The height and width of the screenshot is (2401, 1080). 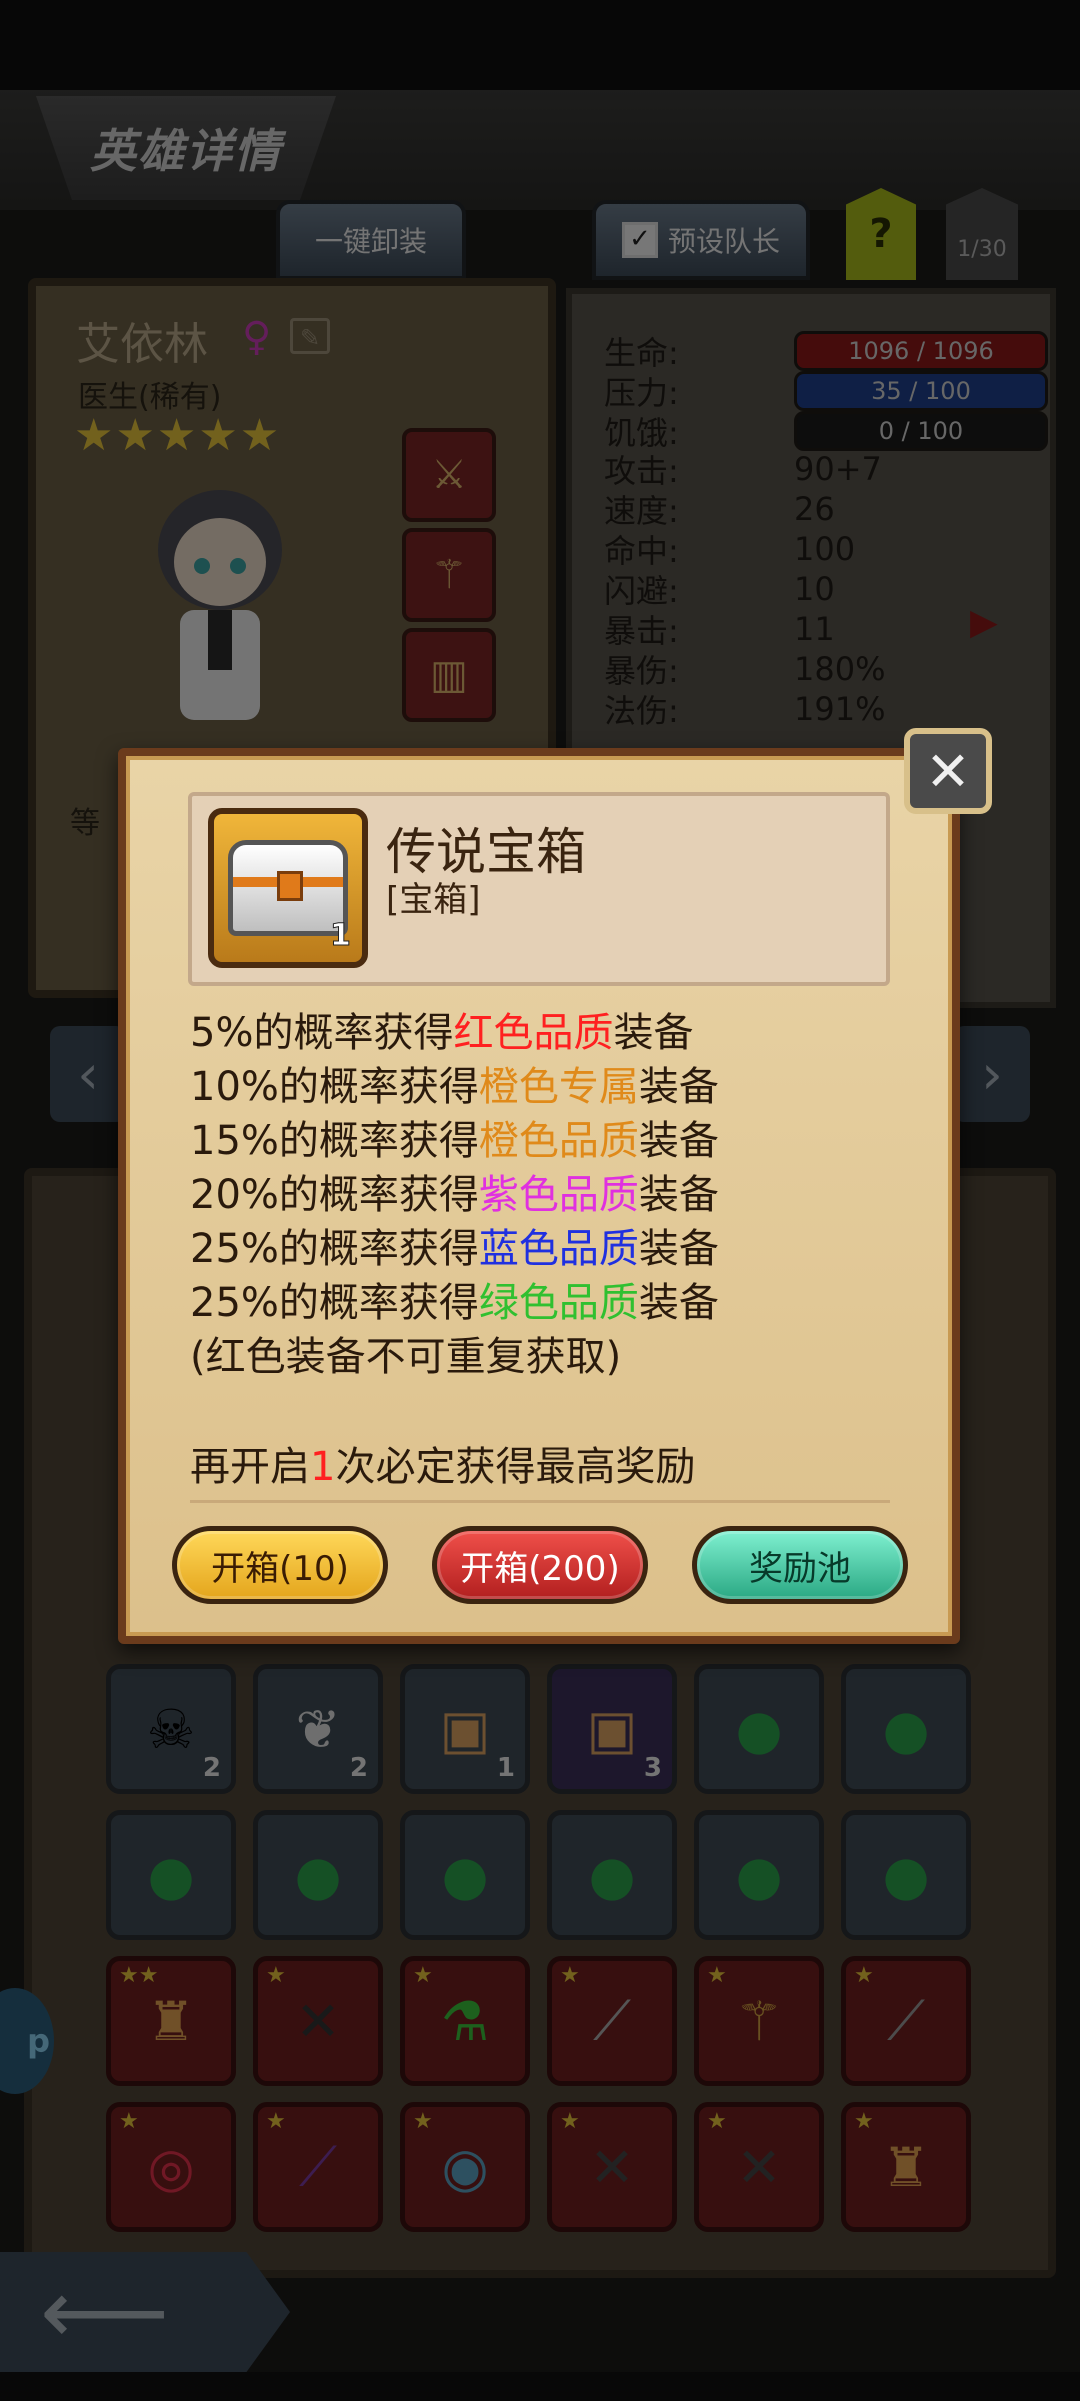 What do you see at coordinates (558, 1249) in the screenshot?
I see `rate-quality: 蓝色品质` at bounding box center [558, 1249].